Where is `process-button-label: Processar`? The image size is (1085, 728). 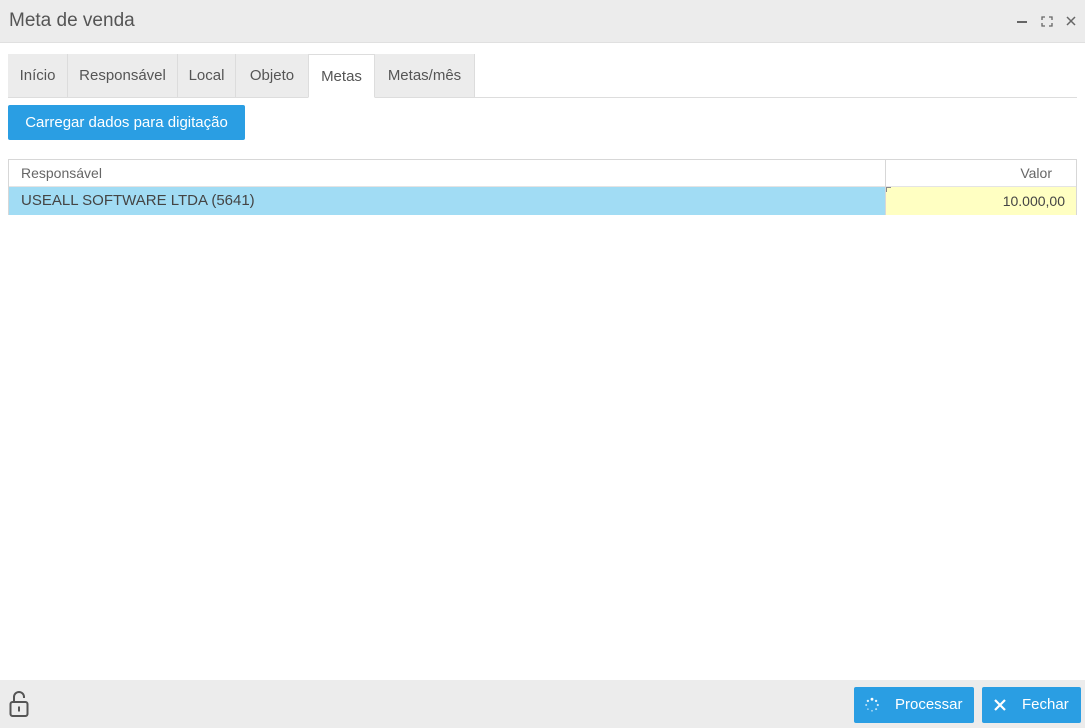
process-button-label: Processar is located at coordinates (929, 704).